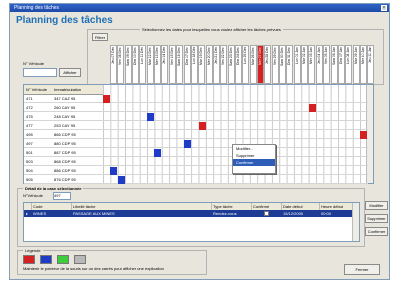 Image resolution: width=396 pixels, height=284 pixels. I want to click on date-column-27: Mer 03 Jan, so click(312, 64).